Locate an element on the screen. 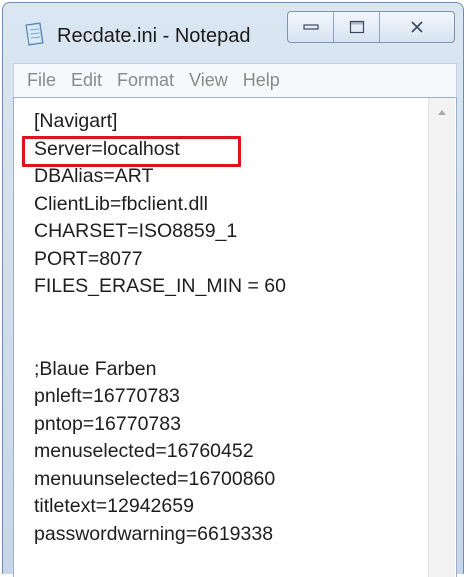 The image size is (466, 577). menu-file: File is located at coordinates (41, 80).